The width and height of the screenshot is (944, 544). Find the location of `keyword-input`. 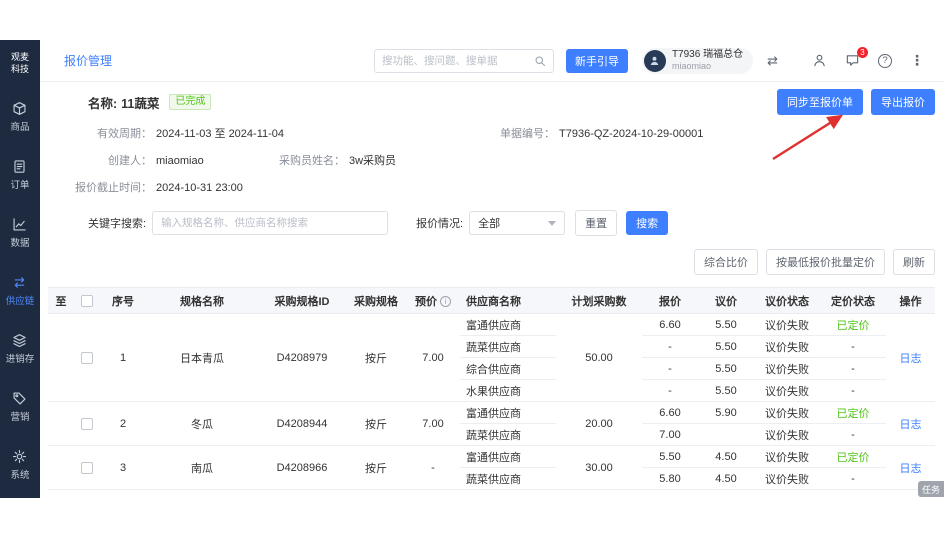

keyword-input is located at coordinates (270, 223).